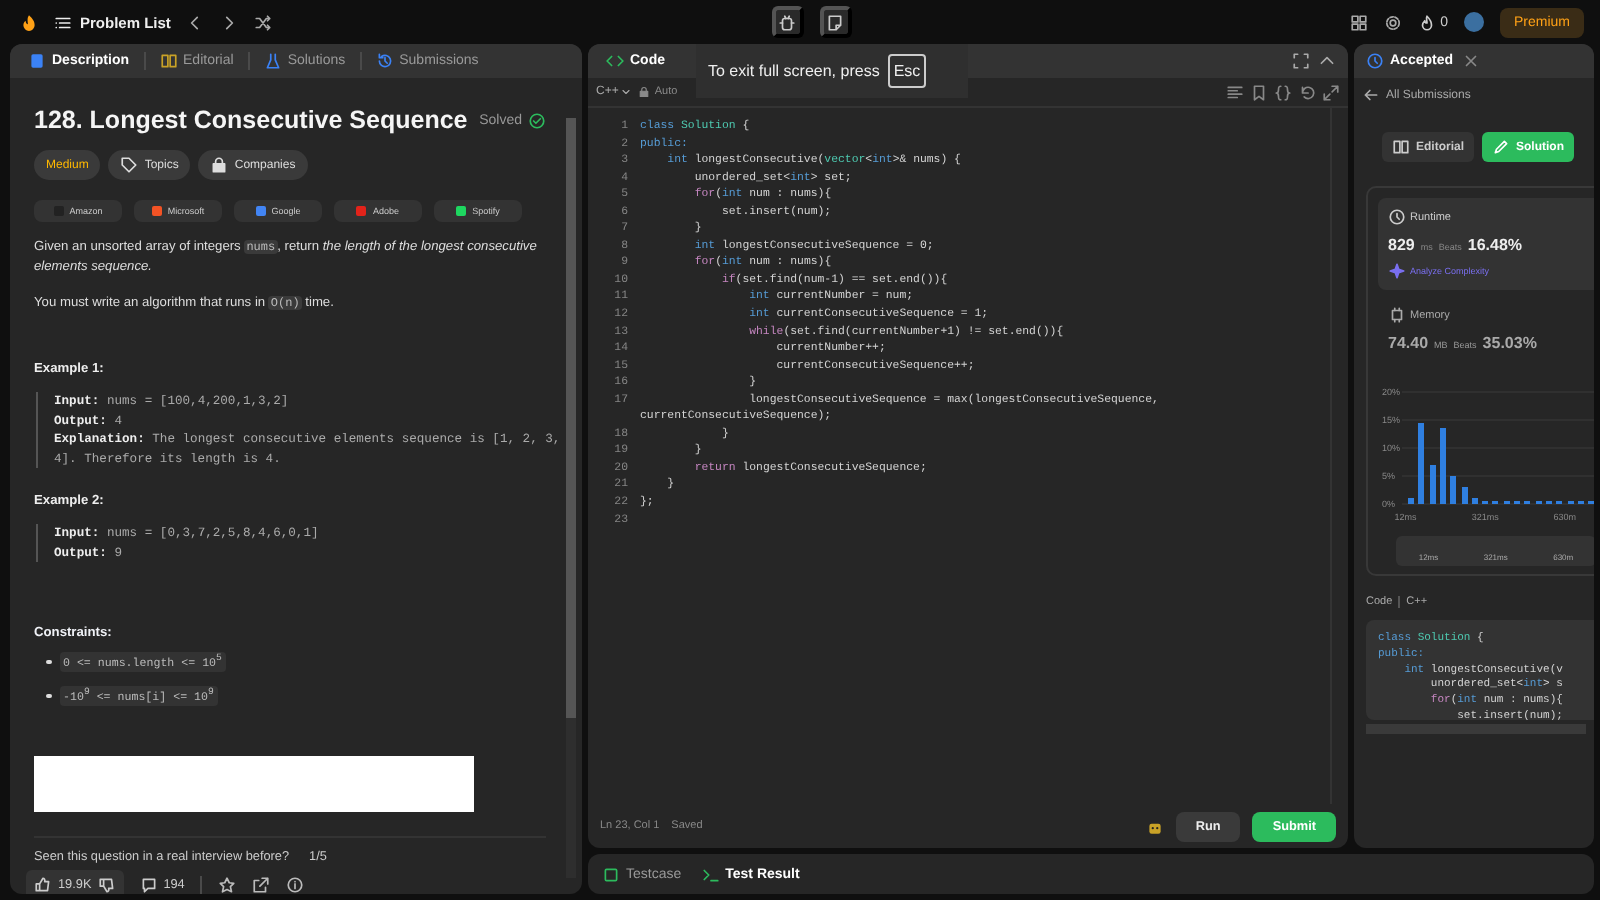  Describe the element at coordinates (1473, 22) in the screenshot. I see `avatar` at that location.